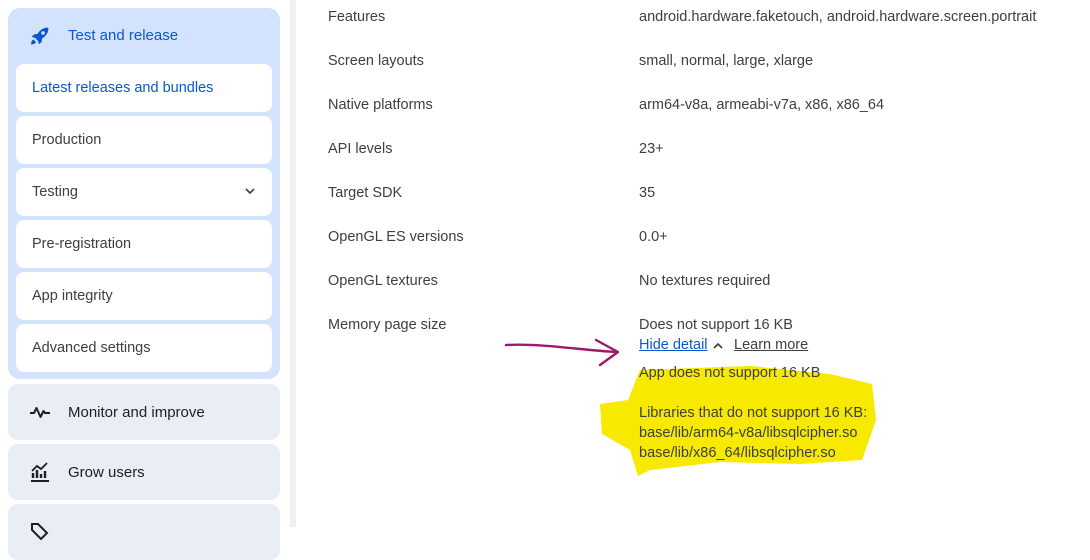  I want to click on nav-item-label: Test and release, so click(123, 35).